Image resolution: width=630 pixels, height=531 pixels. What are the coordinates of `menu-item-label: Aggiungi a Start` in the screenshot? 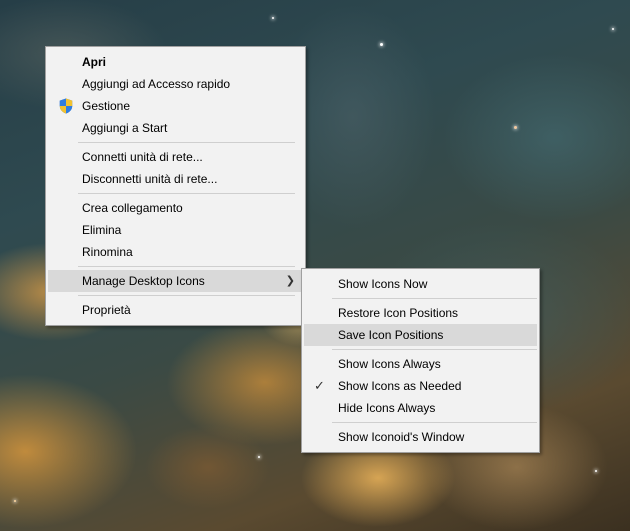 It's located at (125, 128).